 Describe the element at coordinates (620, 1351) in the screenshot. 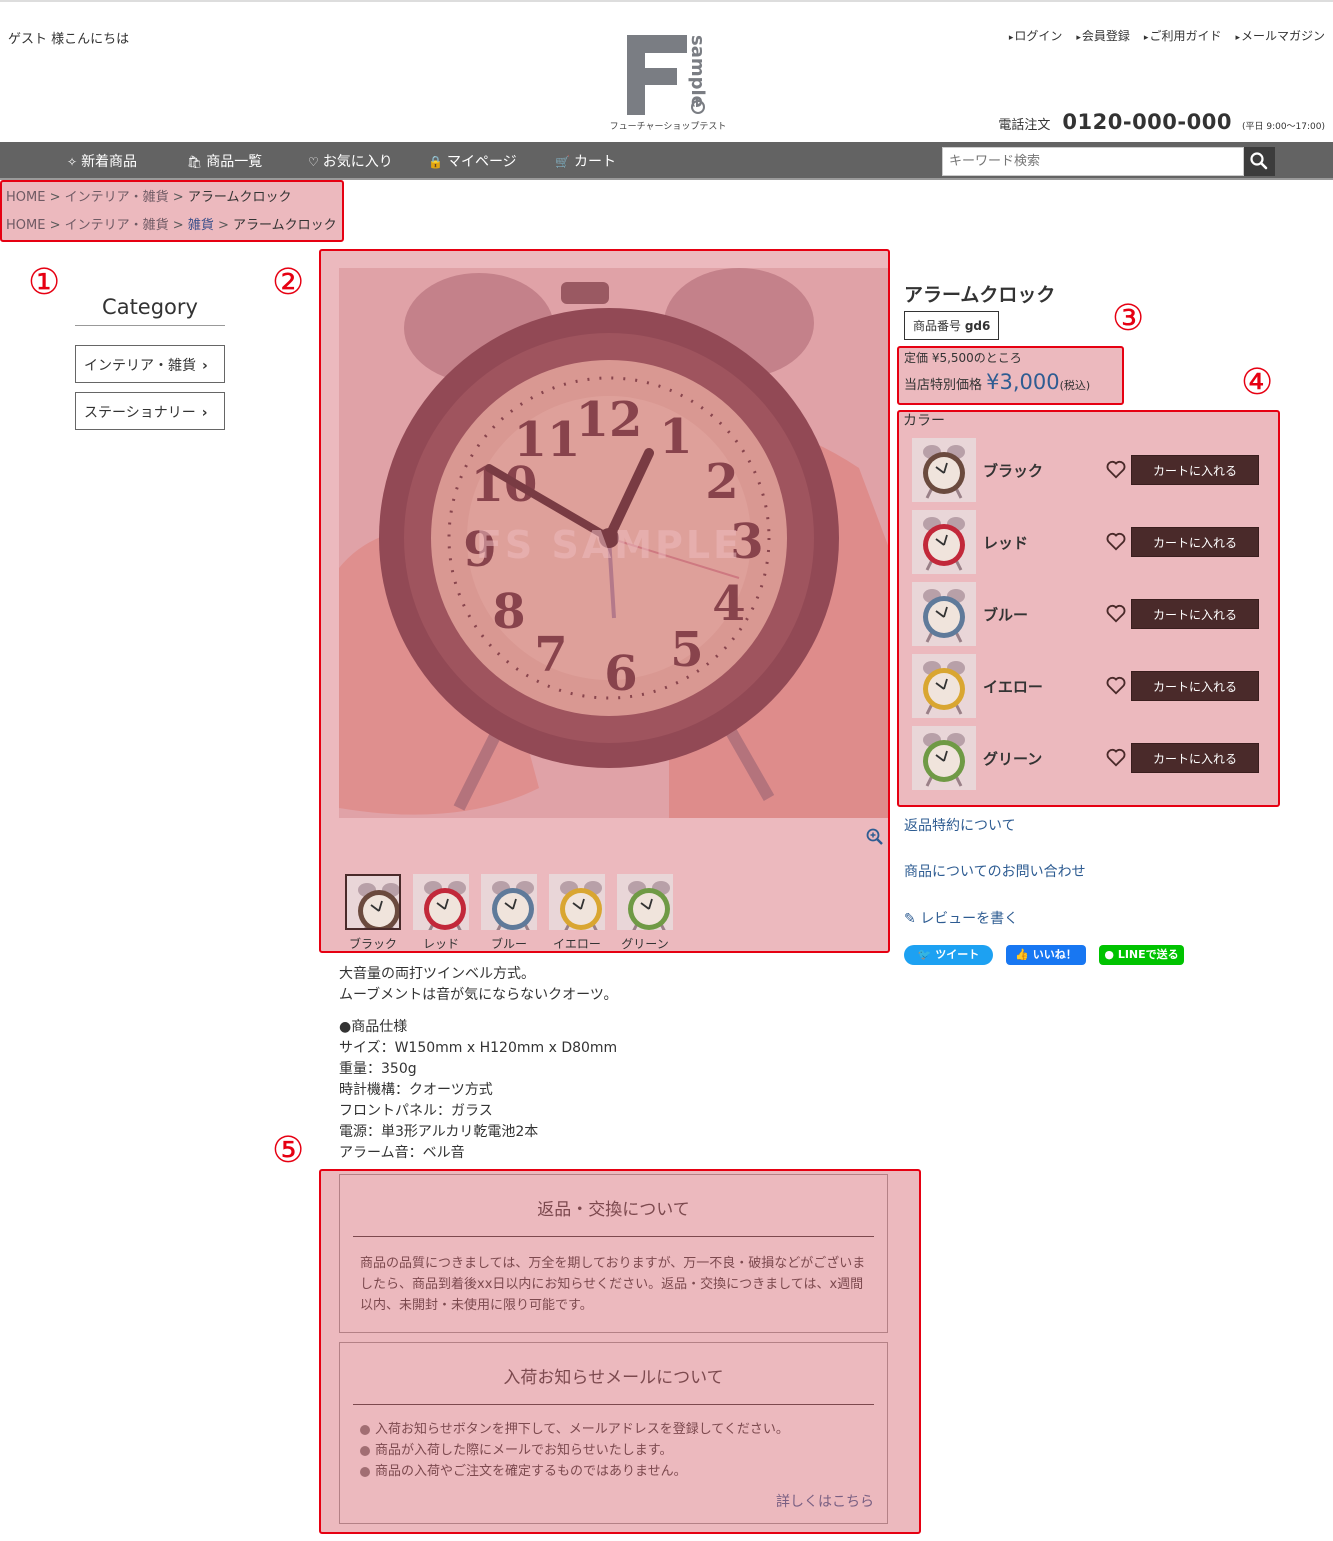

I see `highlight-info-boxes` at that location.